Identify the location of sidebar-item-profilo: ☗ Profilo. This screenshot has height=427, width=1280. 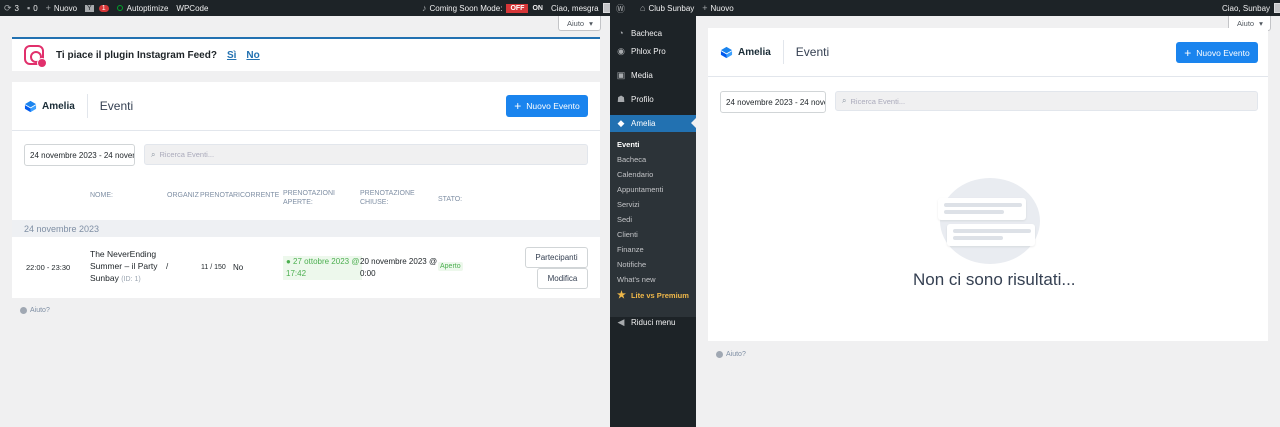
(653, 99).